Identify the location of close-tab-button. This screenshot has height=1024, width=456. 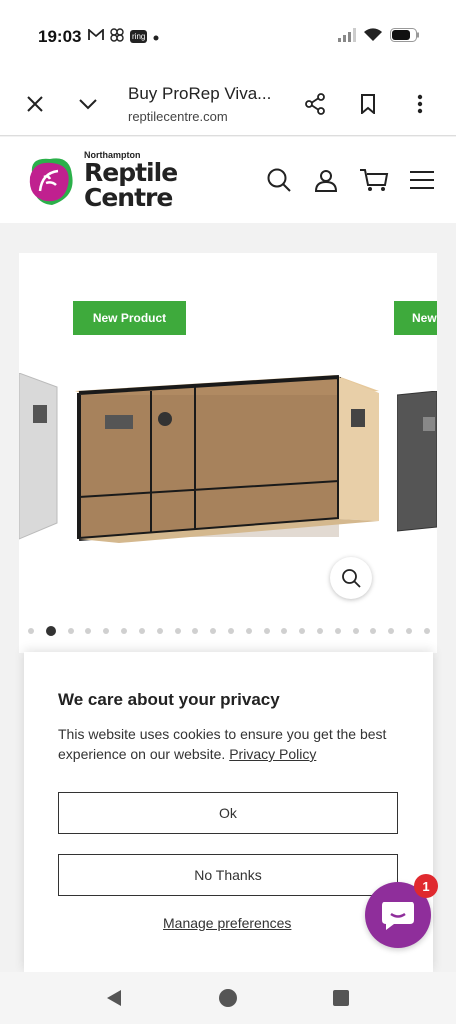
(35, 104).